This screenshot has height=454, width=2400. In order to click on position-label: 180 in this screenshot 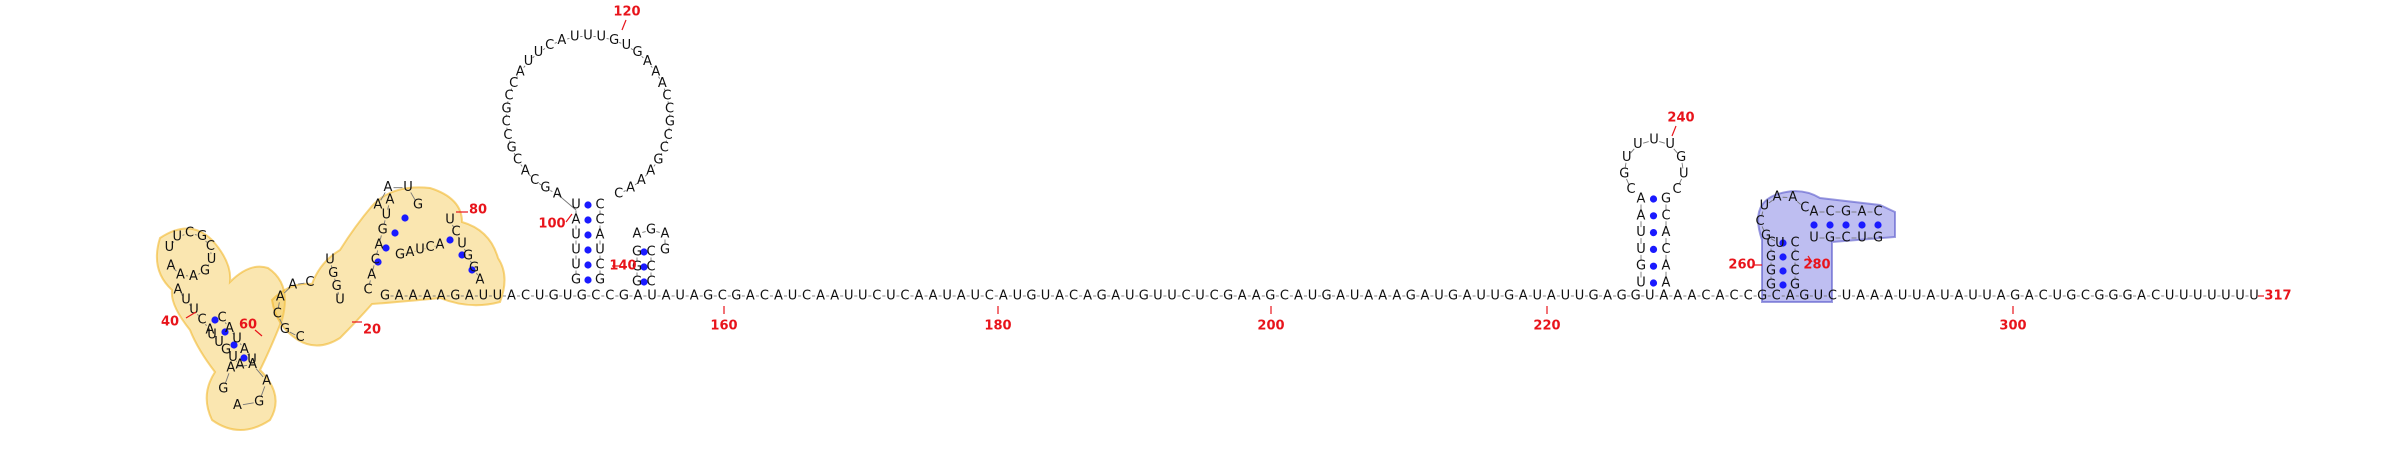, I will do `click(997, 326)`.